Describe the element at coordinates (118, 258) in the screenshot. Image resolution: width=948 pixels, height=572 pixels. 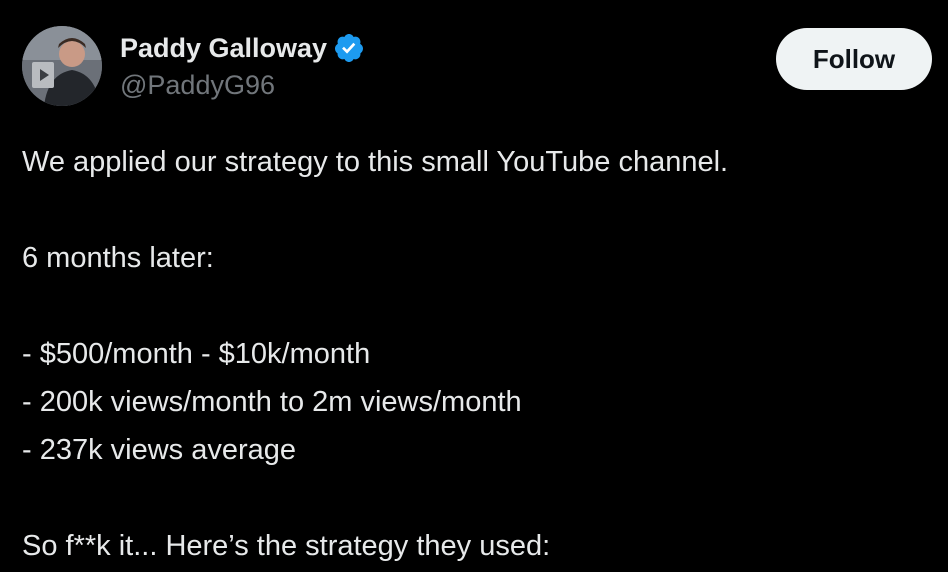
I see `tweet-line: 6 months later:` at that location.